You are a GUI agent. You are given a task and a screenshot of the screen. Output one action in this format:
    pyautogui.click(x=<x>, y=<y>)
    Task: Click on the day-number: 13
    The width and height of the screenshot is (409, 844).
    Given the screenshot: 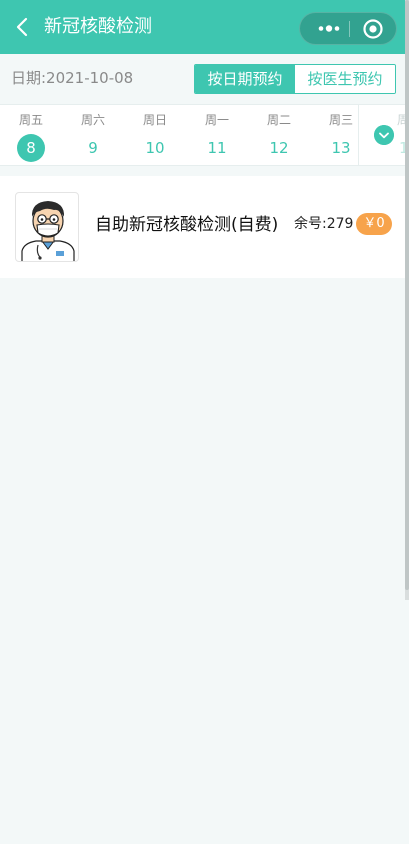 What is the action you would take?
    pyautogui.click(x=341, y=148)
    